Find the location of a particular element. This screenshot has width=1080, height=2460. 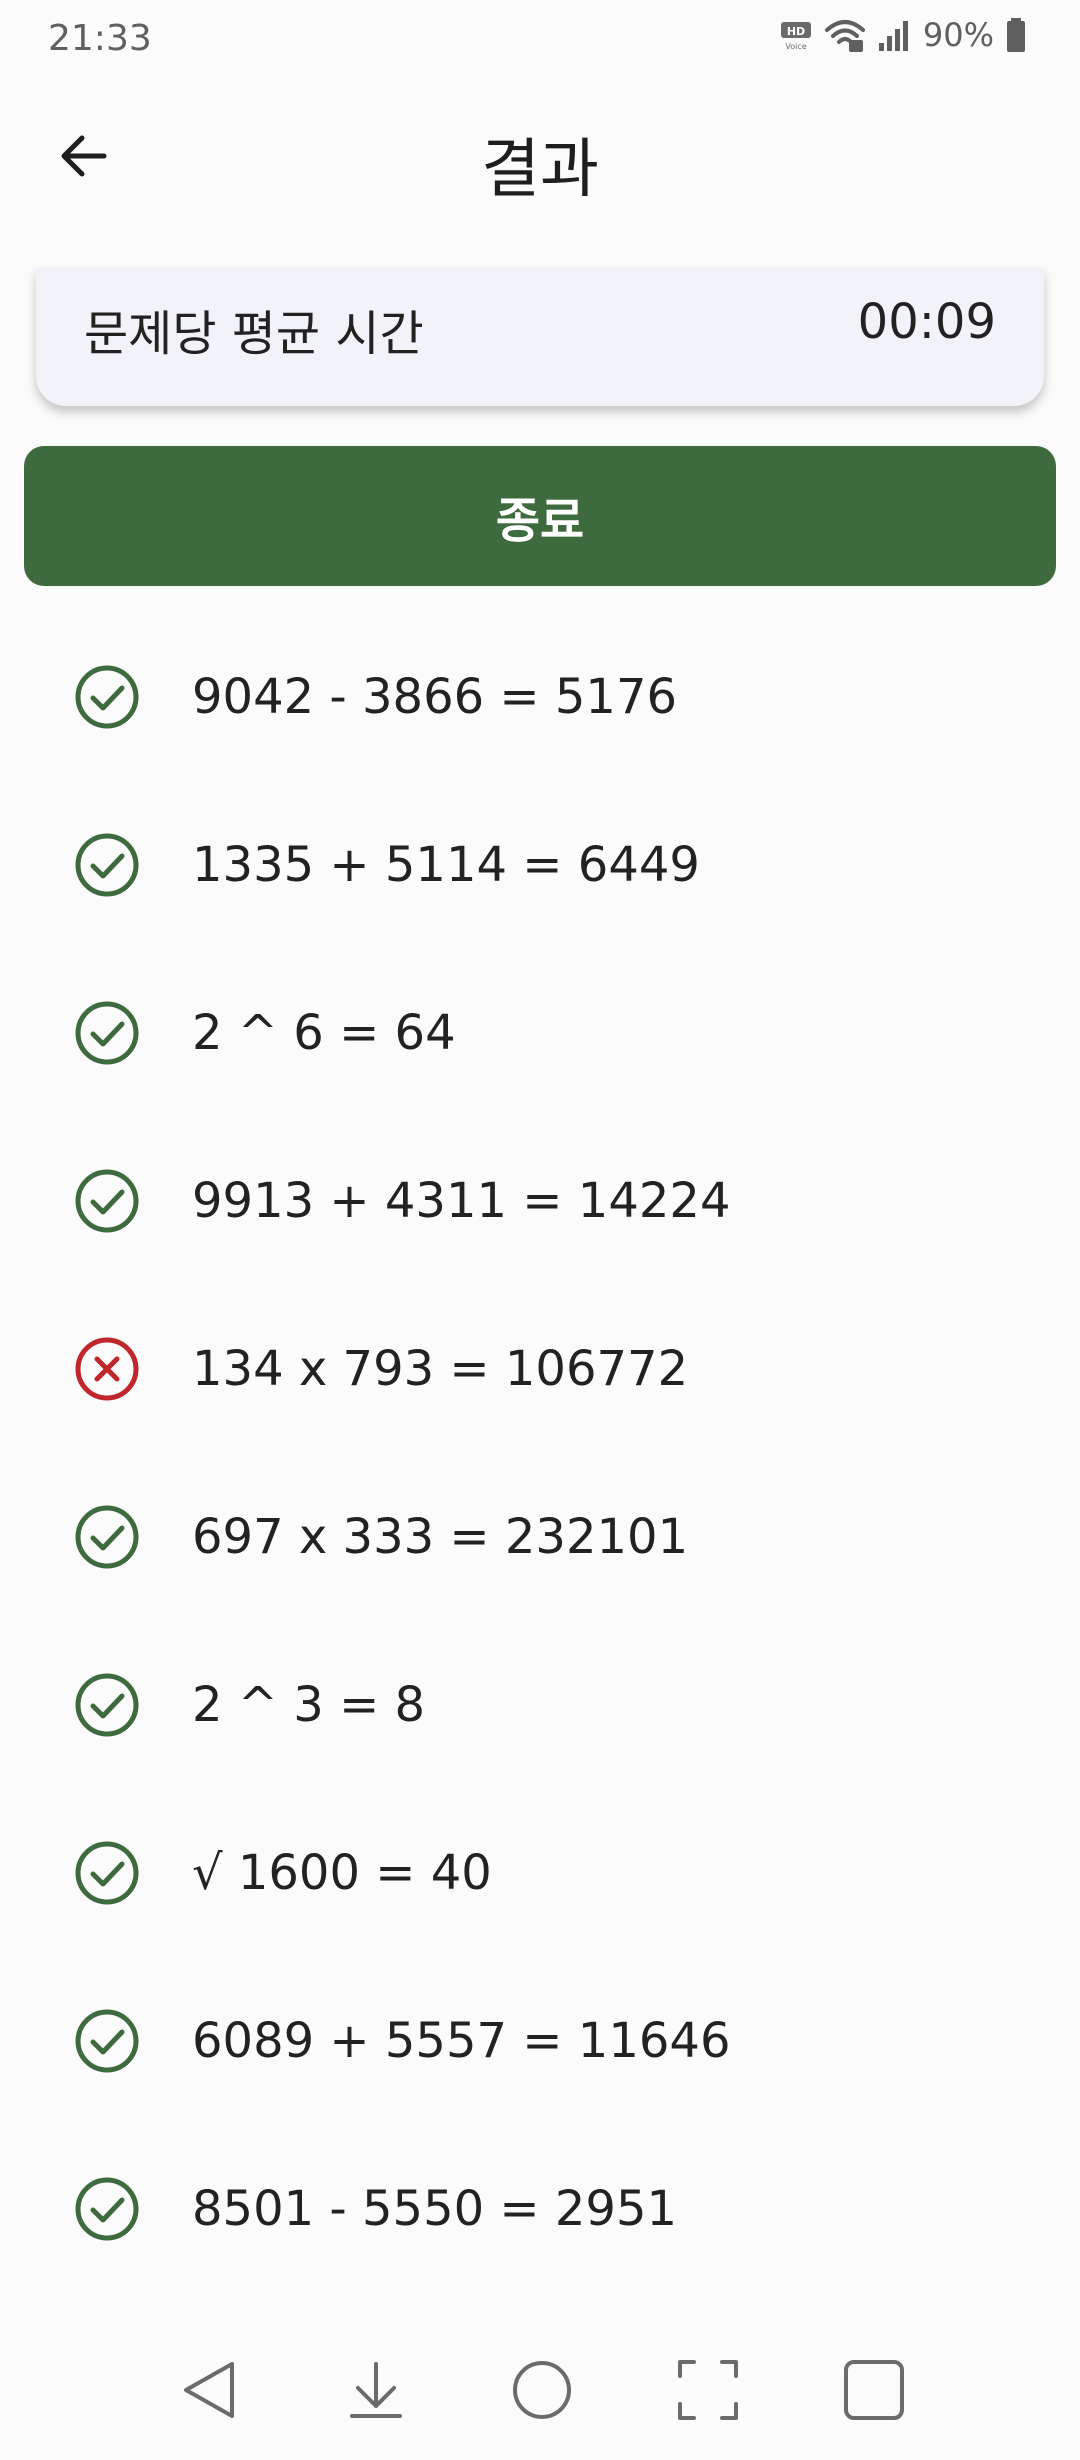

status-icons: HD Voice 90% is located at coordinates (903, 35).